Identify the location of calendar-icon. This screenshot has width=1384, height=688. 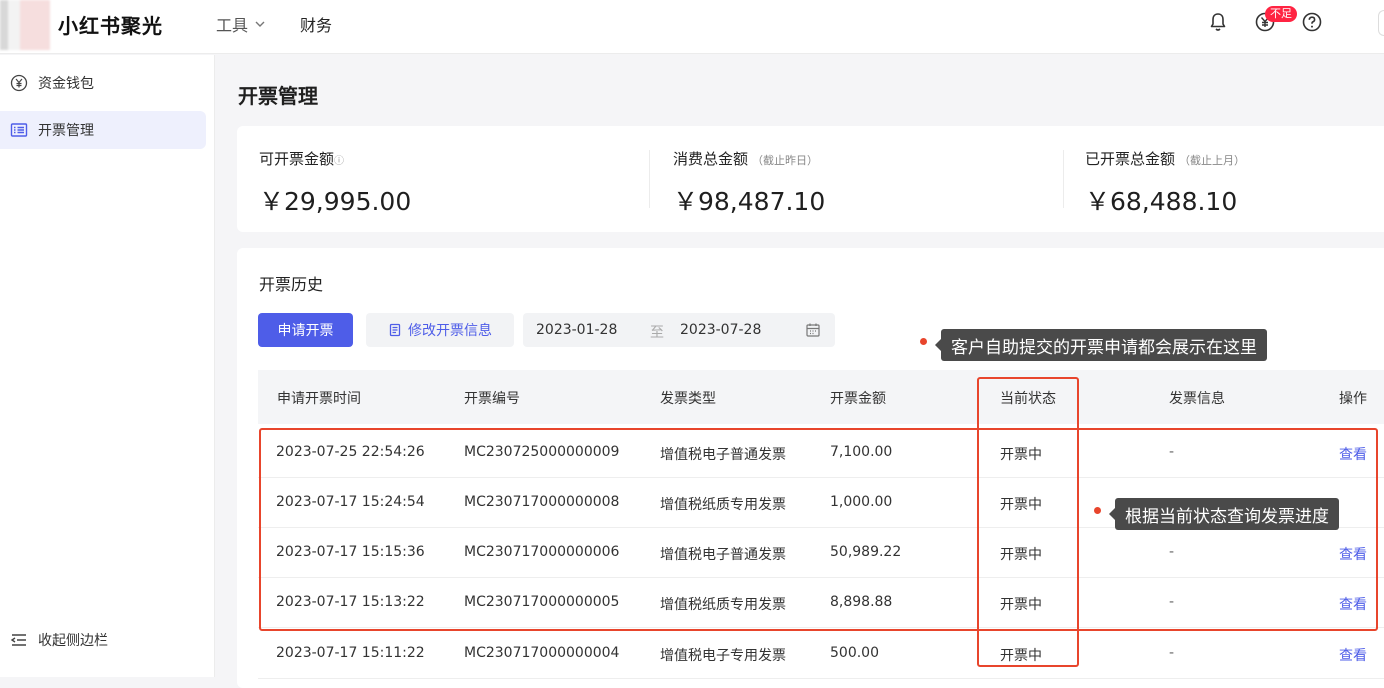
(813, 330).